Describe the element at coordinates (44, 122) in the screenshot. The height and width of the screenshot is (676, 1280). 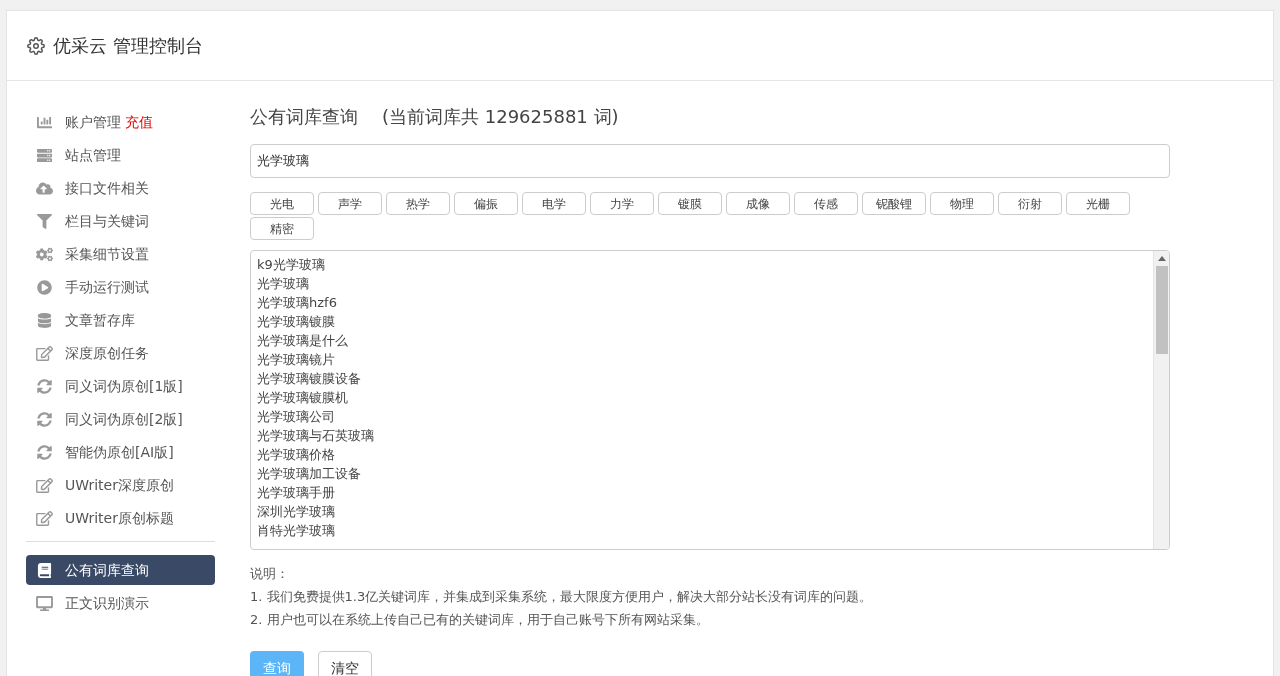
I see `bar-chart-icon` at that location.